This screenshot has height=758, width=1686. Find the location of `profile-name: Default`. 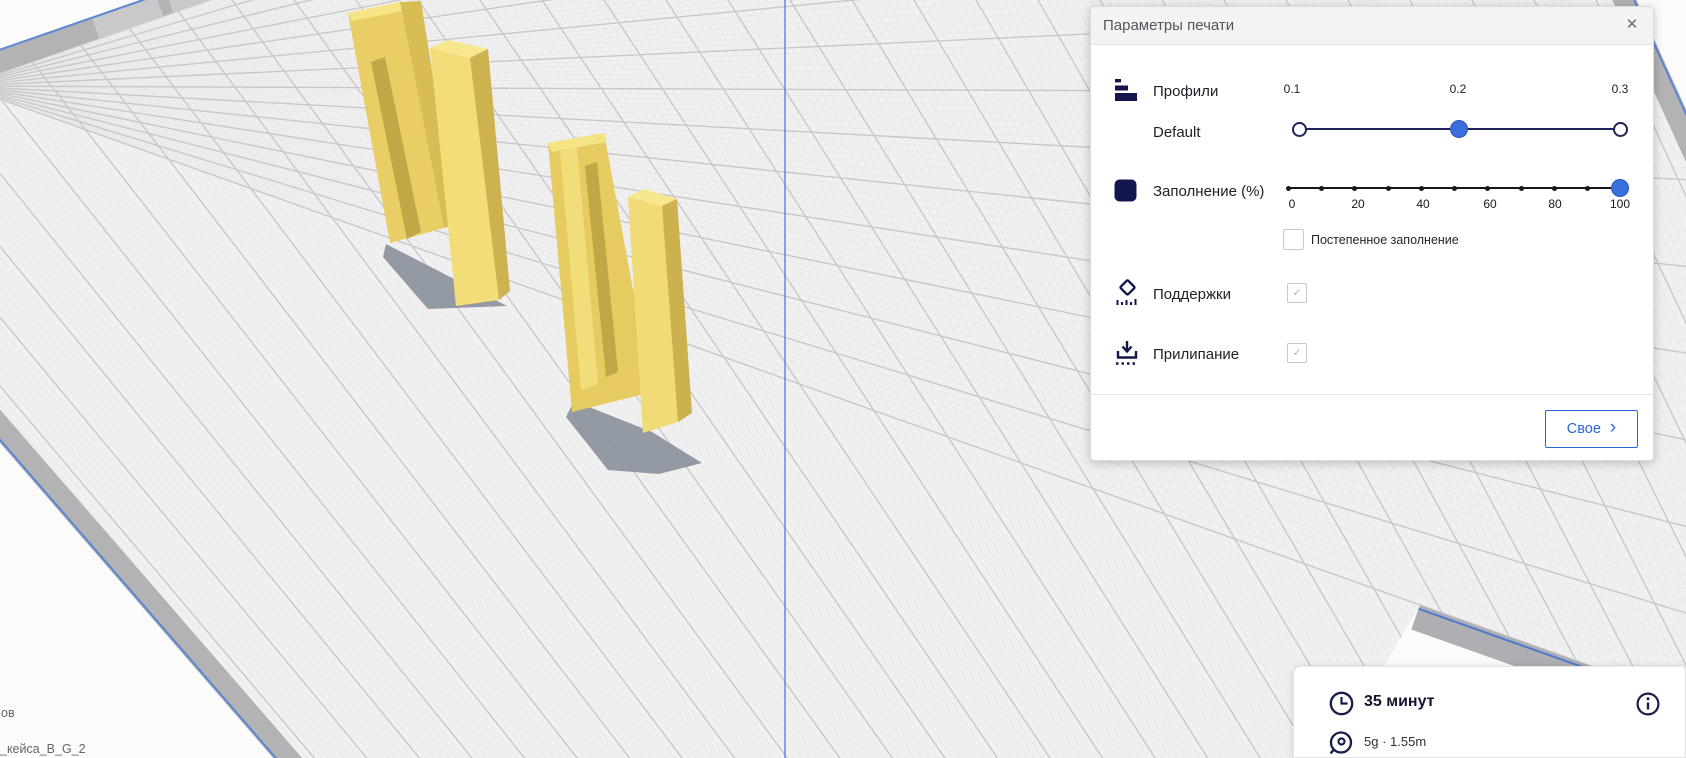

profile-name: Default is located at coordinates (1177, 132).